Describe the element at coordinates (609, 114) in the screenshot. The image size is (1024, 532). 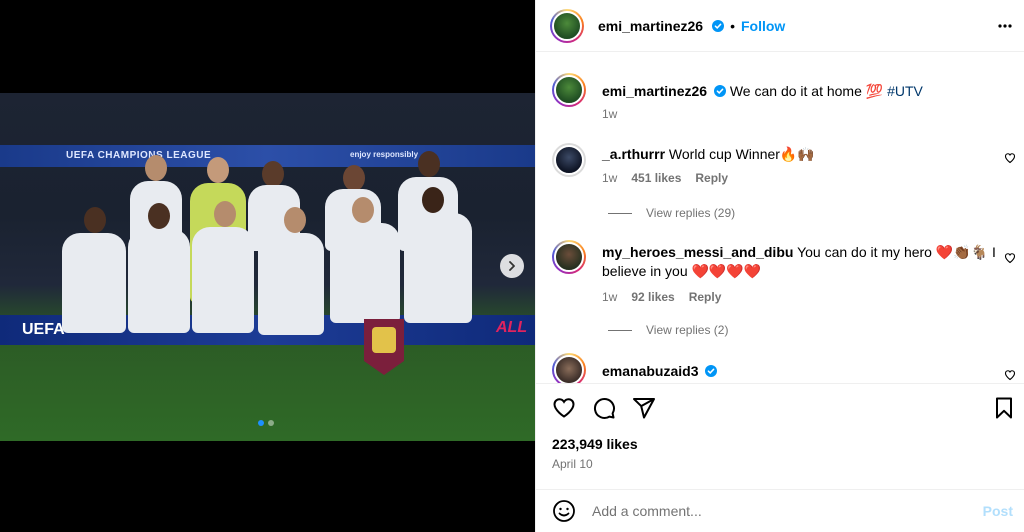
I see `caption-time: 1w` at that location.